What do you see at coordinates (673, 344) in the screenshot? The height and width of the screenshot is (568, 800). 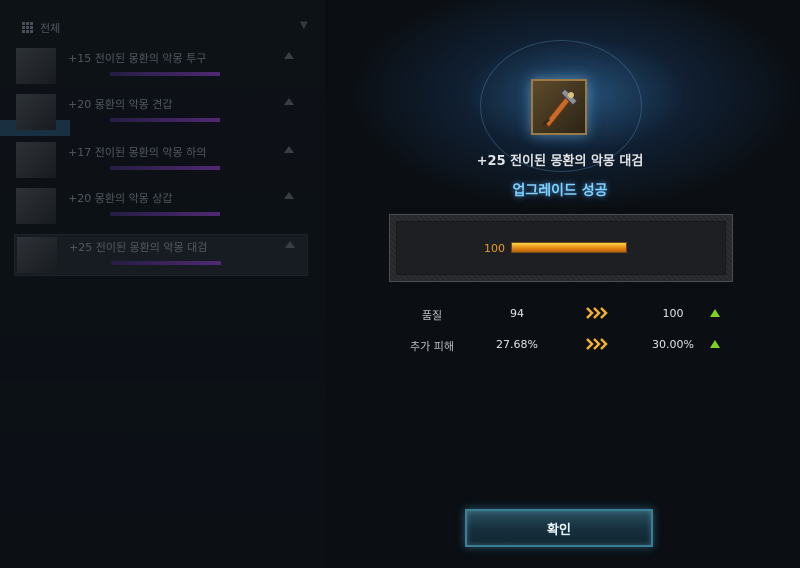 I see `stat-after-bonus-damage: 30.00%` at bounding box center [673, 344].